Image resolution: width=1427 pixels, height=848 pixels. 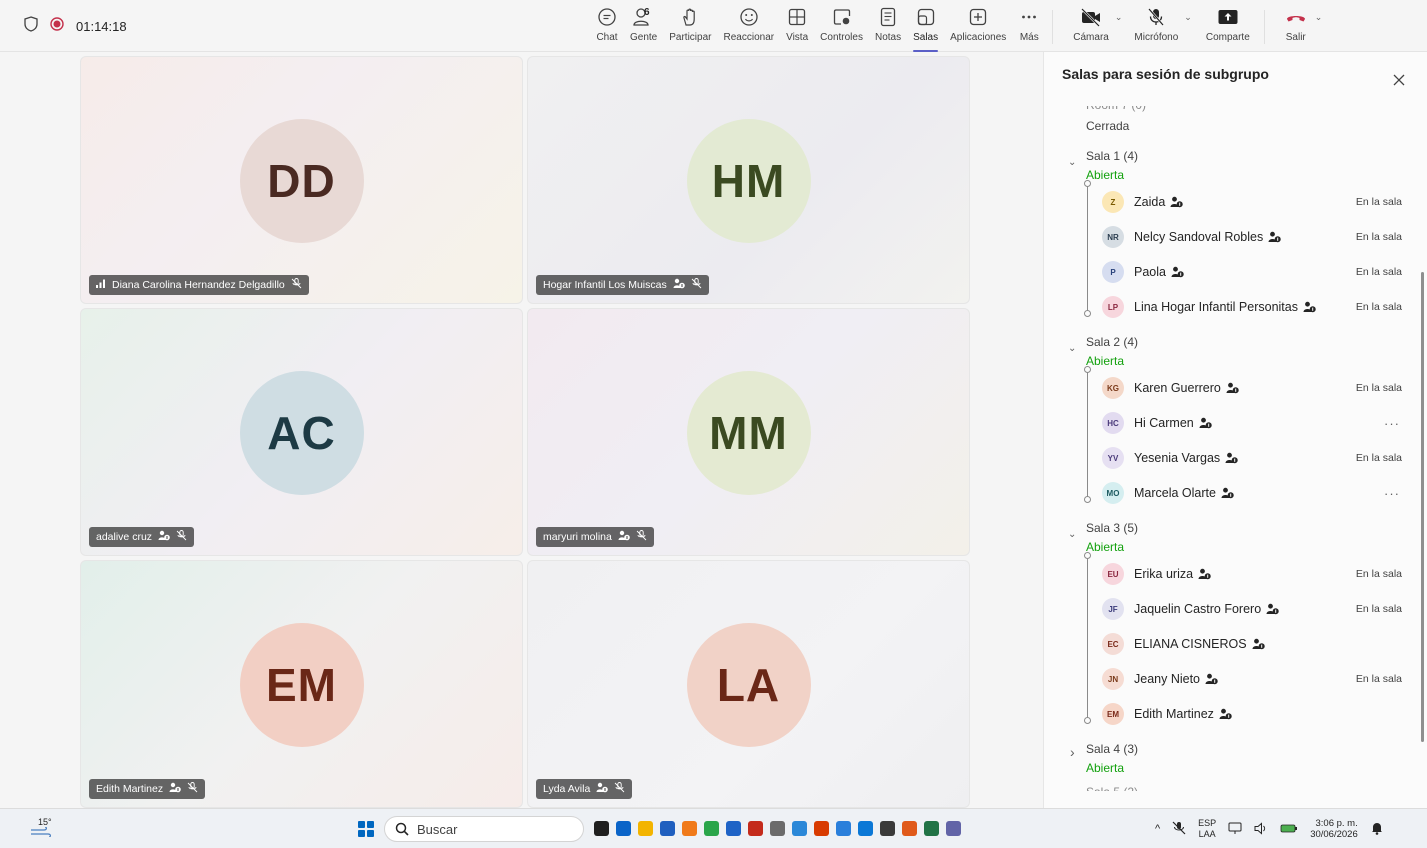 What do you see at coordinates (1119, 17) in the screenshot?
I see `camera-options-chevron-icon: ⌄` at bounding box center [1119, 17].